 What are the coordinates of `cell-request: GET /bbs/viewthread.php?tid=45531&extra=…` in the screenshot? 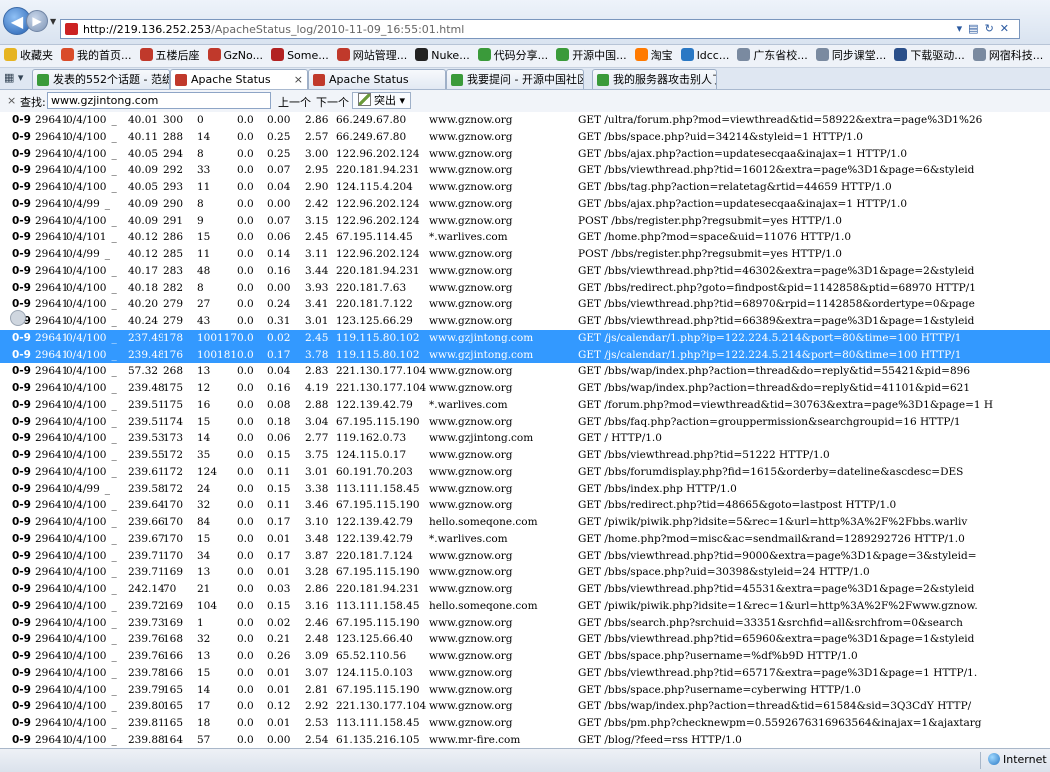 It's located at (776, 589).